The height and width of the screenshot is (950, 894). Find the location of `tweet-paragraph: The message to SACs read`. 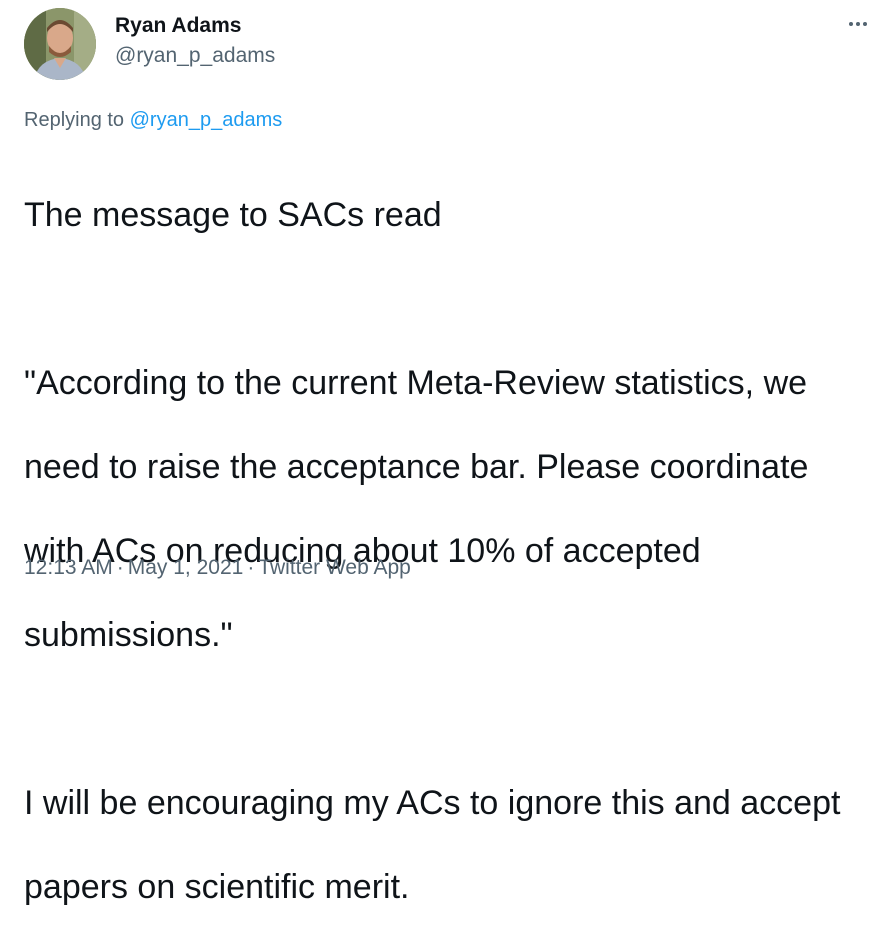

tweet-paragraph: The message to SACs read is located at coordinates (233, 215).